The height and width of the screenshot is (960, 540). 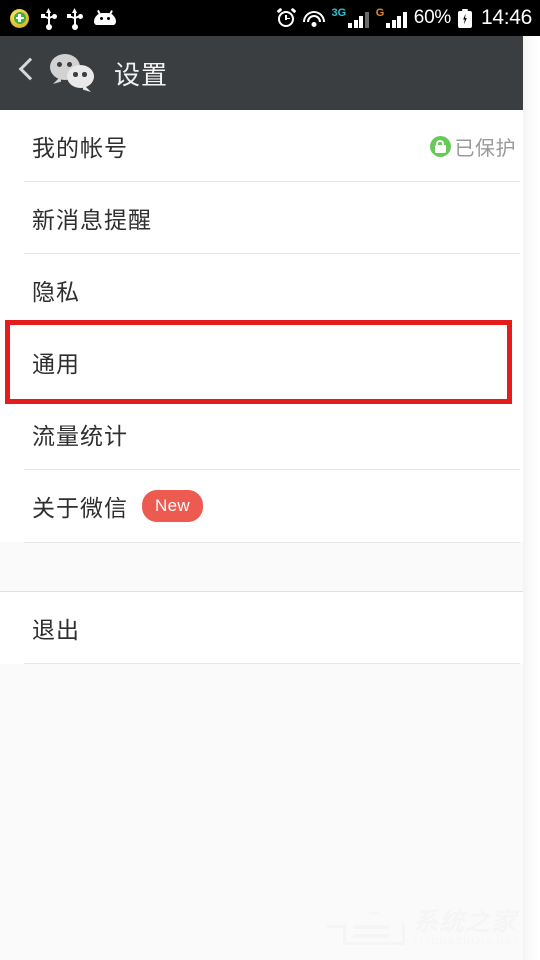 I want to click on settings-row-general: 通用, so click(x=270, y=362).